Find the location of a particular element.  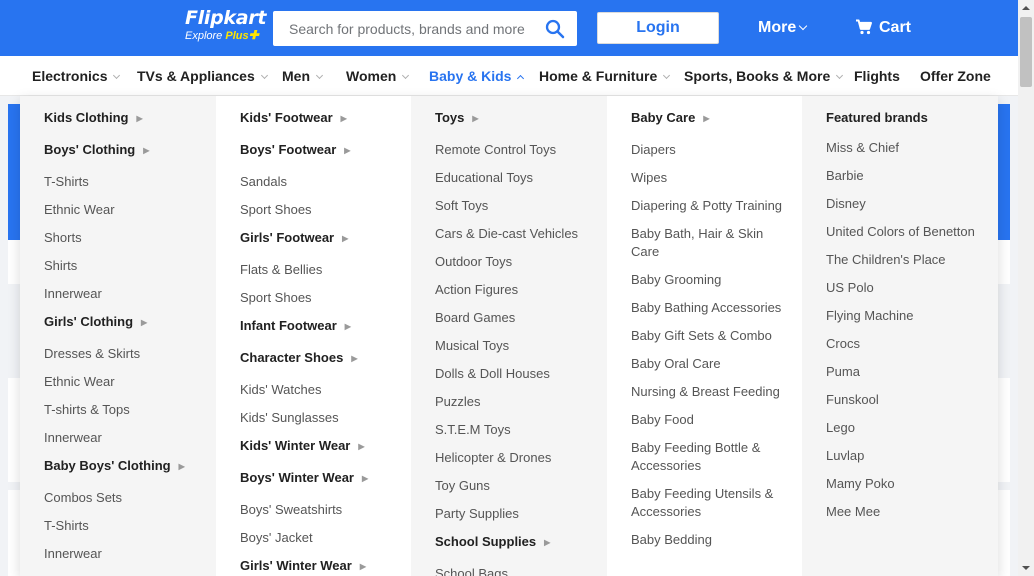

menu-link: Combos Sets is located at coordinates (123, 498).